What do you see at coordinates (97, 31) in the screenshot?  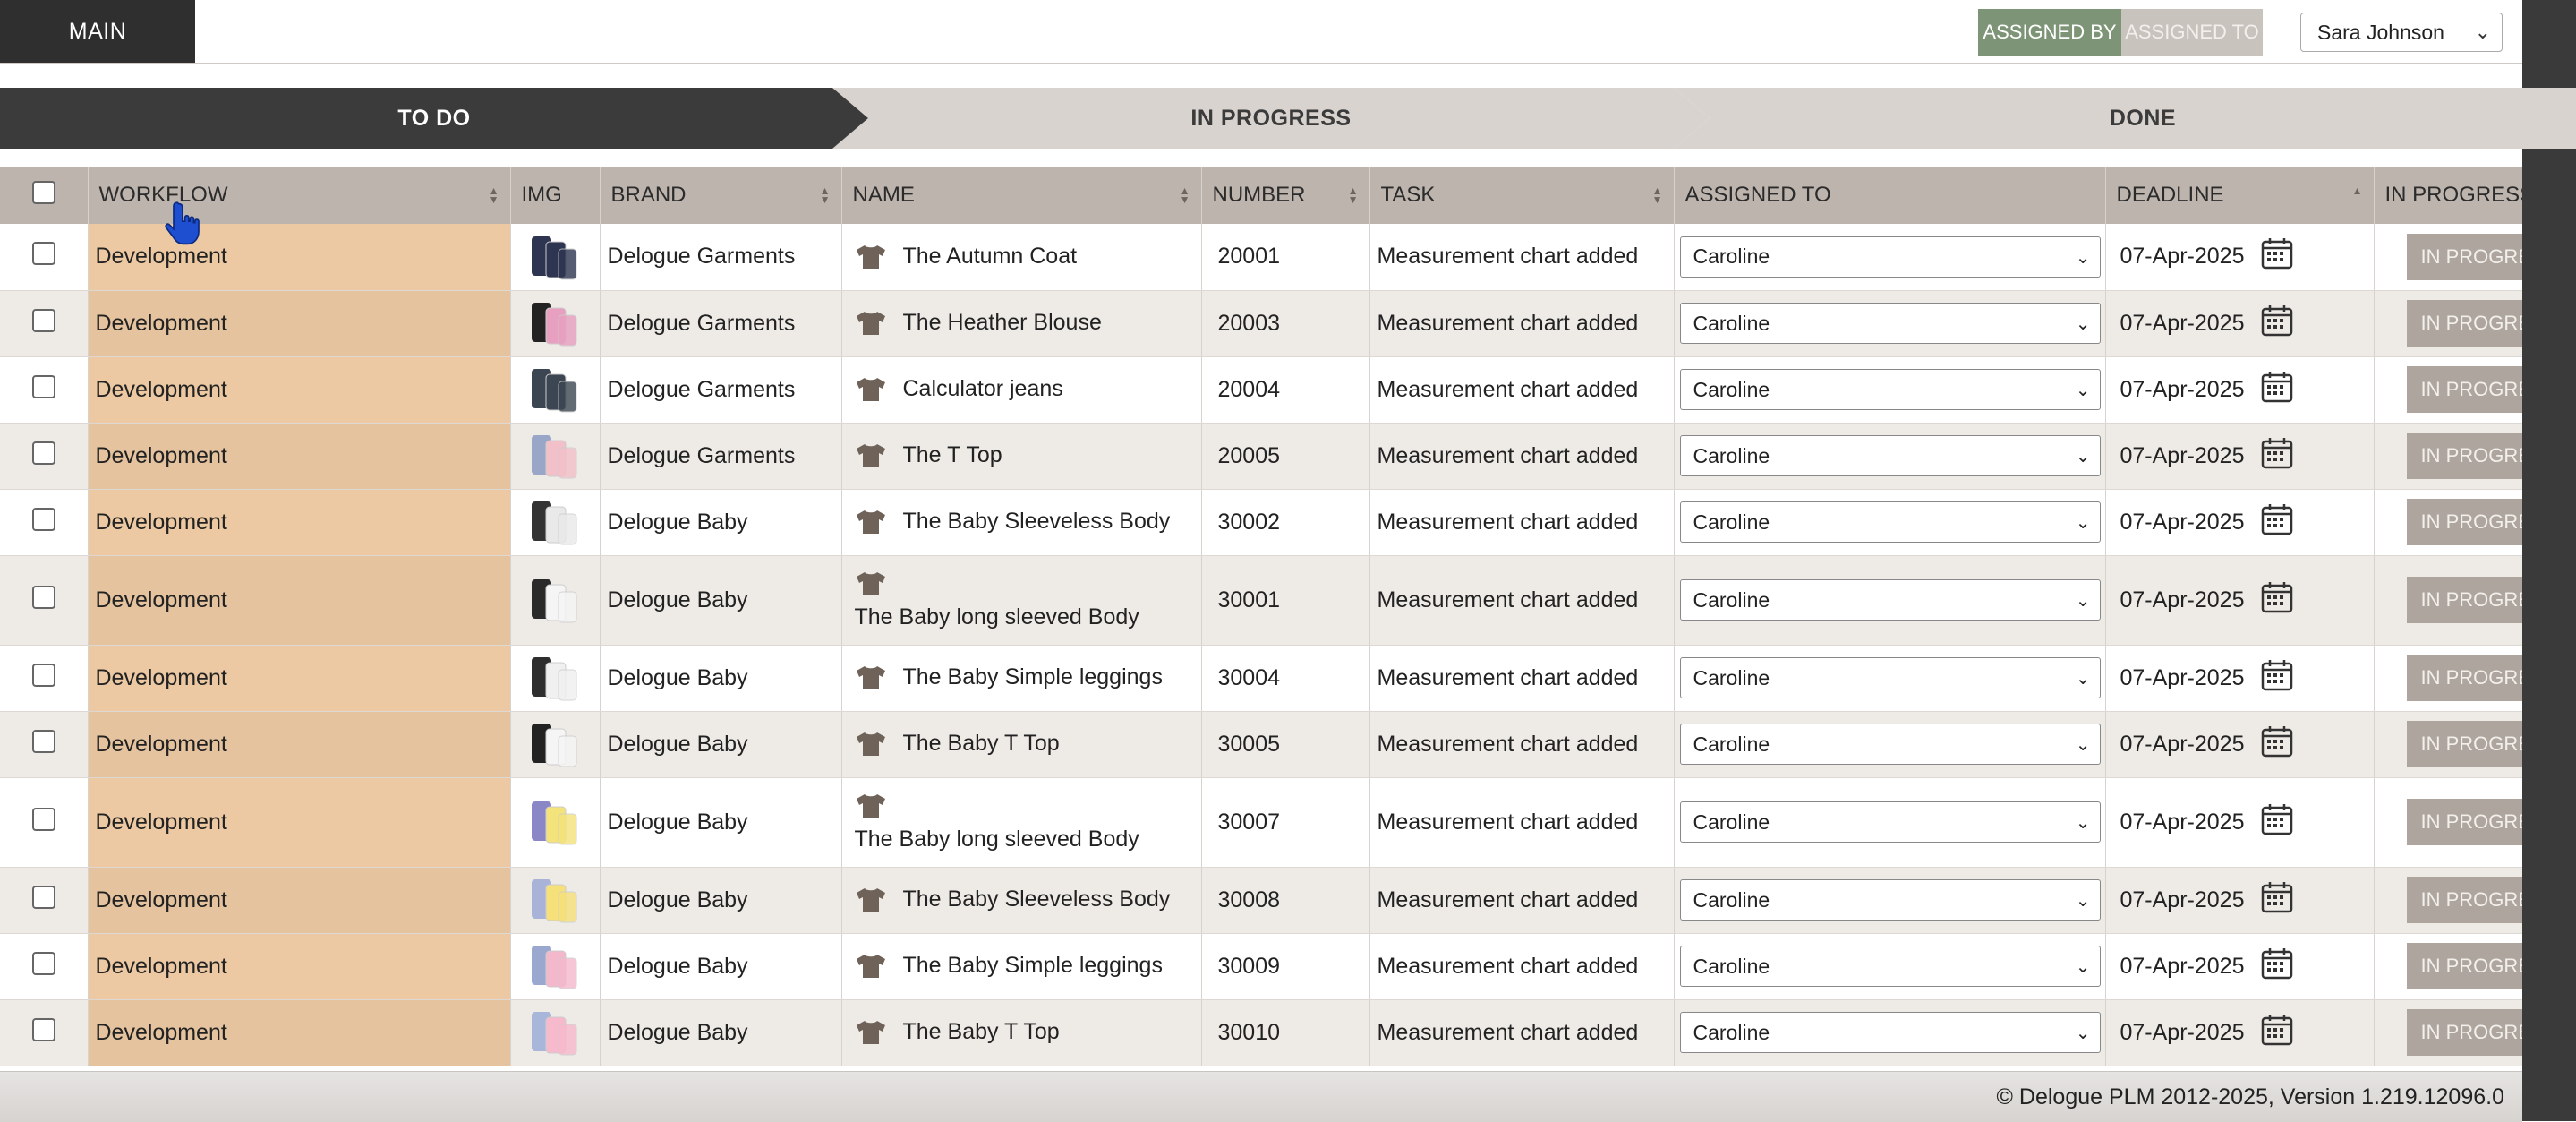 I see `main-tab: MAIN` at bounding box center [97, 31].